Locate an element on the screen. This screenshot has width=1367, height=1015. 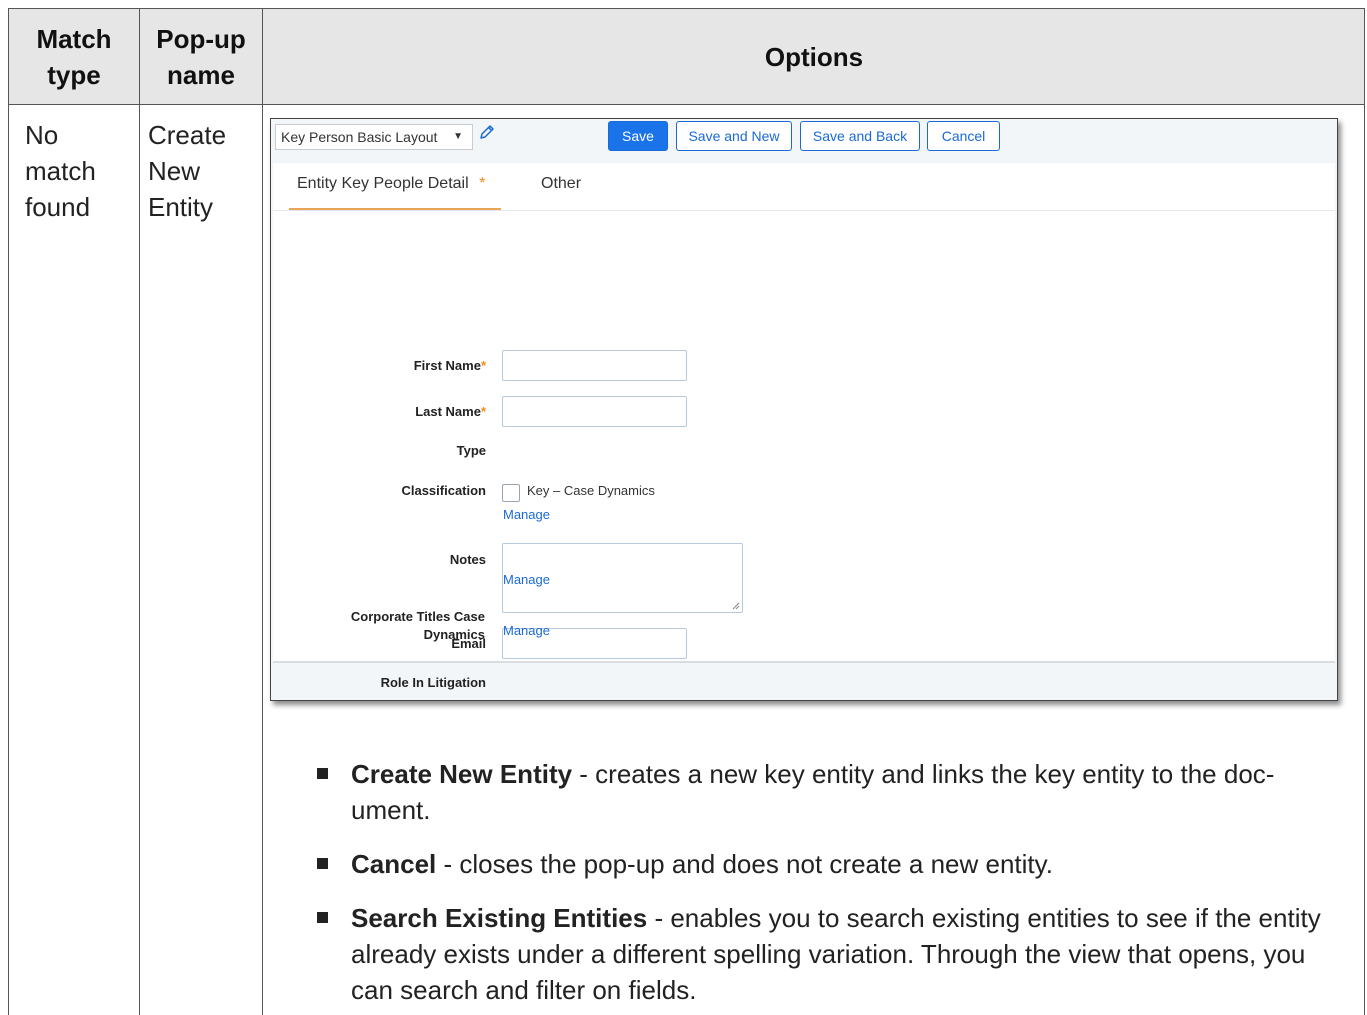
form-tabs: Entity Key People Detail * Other is located at coordinates (804, 187).